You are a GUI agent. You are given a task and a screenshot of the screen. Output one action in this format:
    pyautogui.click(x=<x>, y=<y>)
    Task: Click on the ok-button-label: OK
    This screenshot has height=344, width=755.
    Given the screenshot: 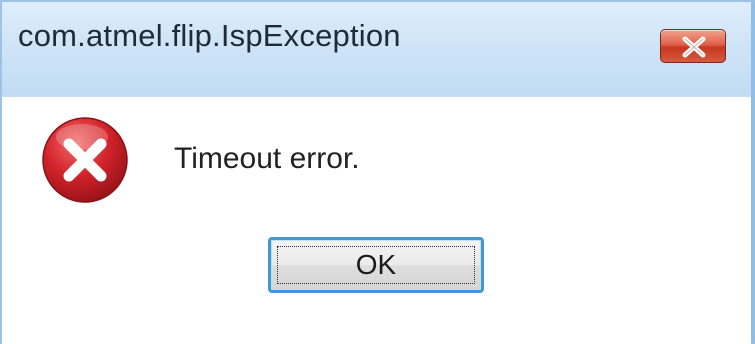 What is the action you would take?
    pyautogui.click(x=376, y=264)
    